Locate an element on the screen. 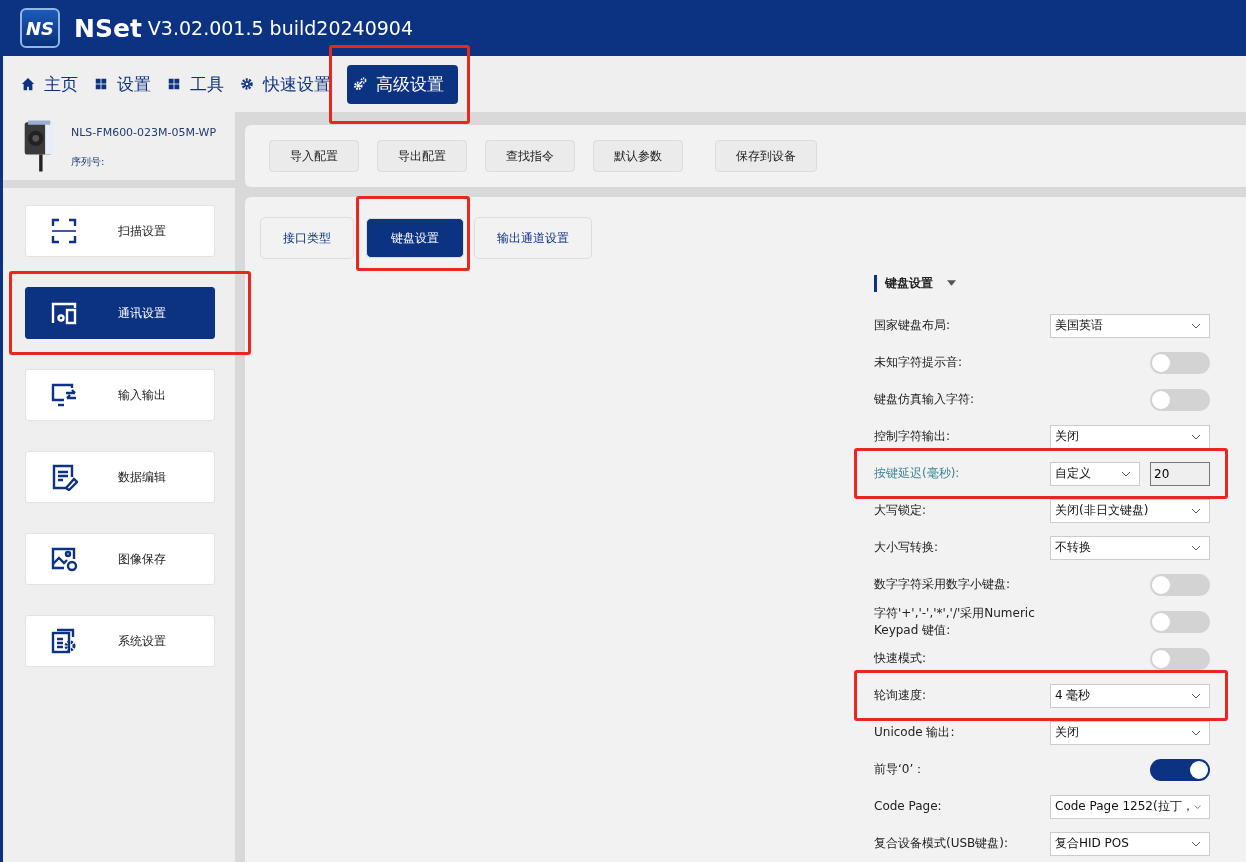 Image resolution: width=1246 pixels, height=862 pixels. setting-label: Code Page: is located at coordinates (908, 806).